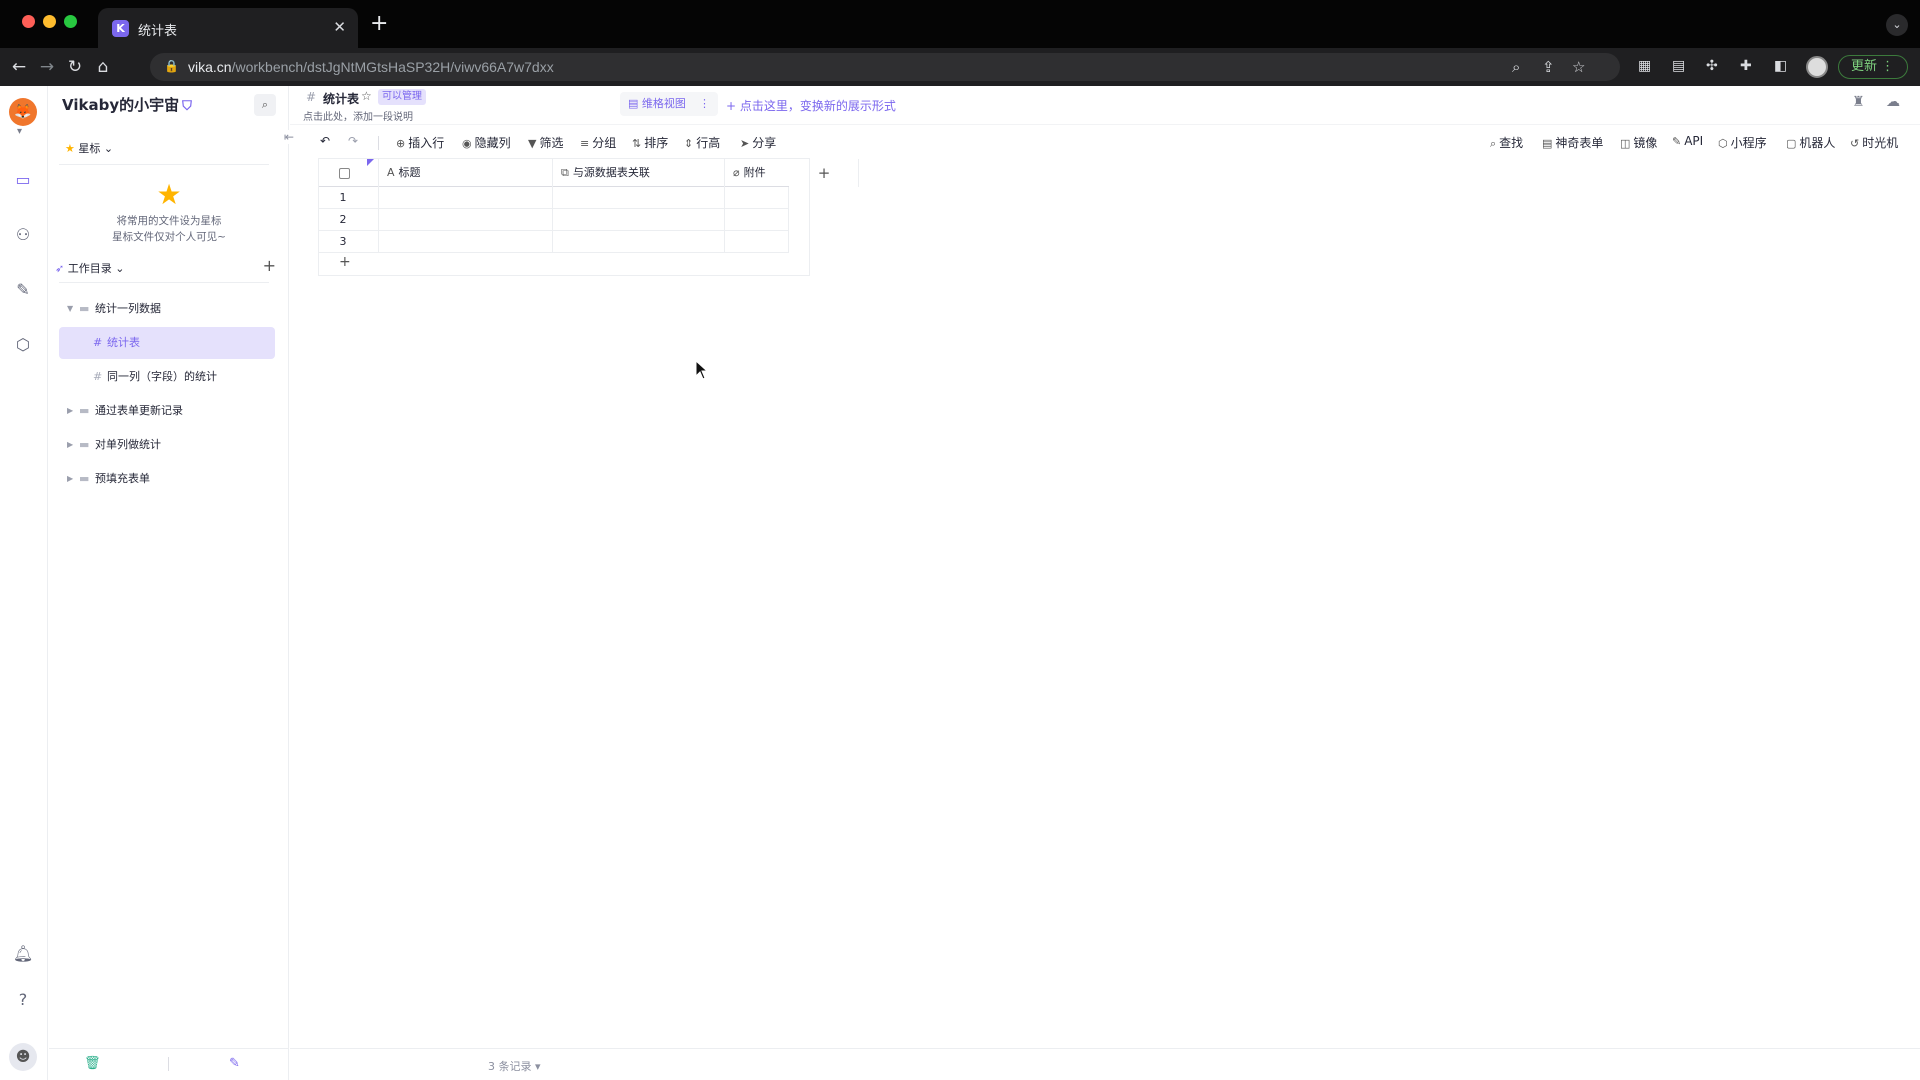  I want to click on table-row: 2, so click(554, 220).